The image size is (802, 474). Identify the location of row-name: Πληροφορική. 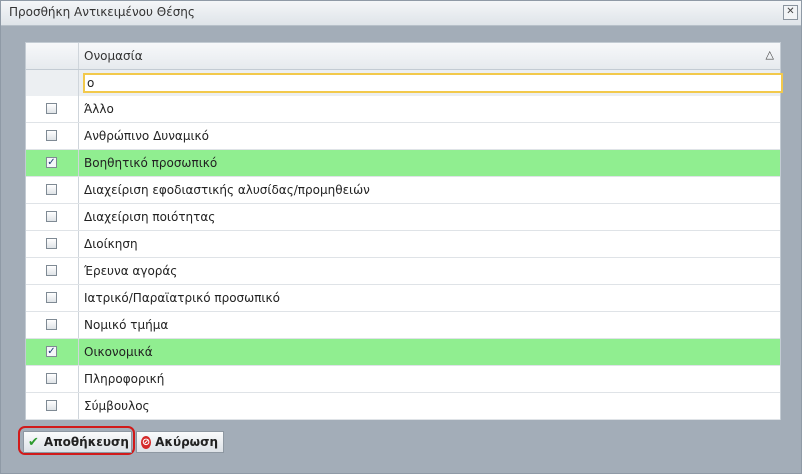
(124, 379).